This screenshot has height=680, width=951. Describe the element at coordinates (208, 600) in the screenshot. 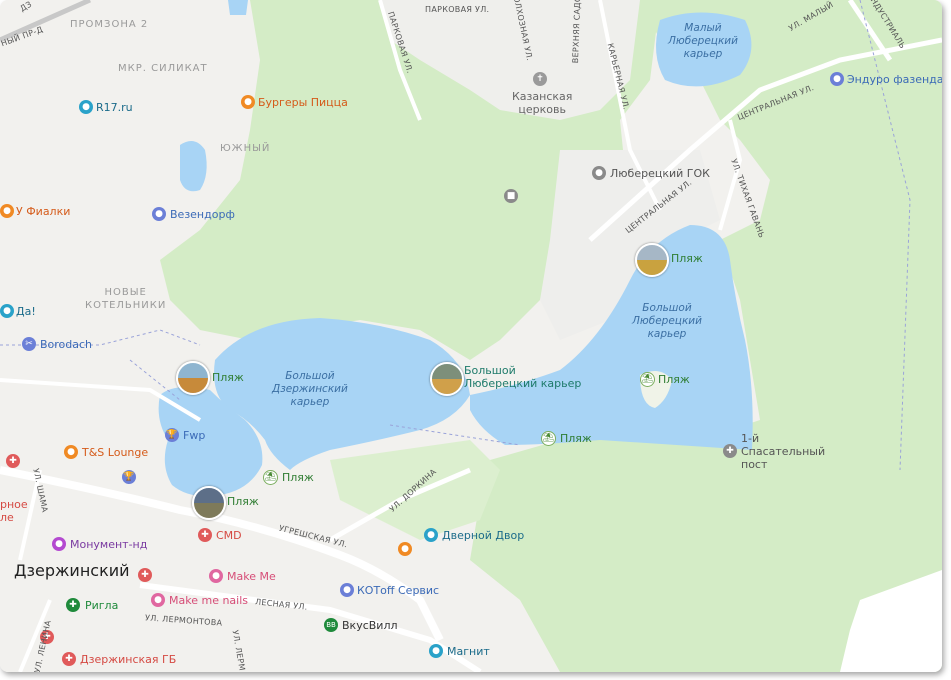

I see `makemenails-label: Make me nails` at that location.